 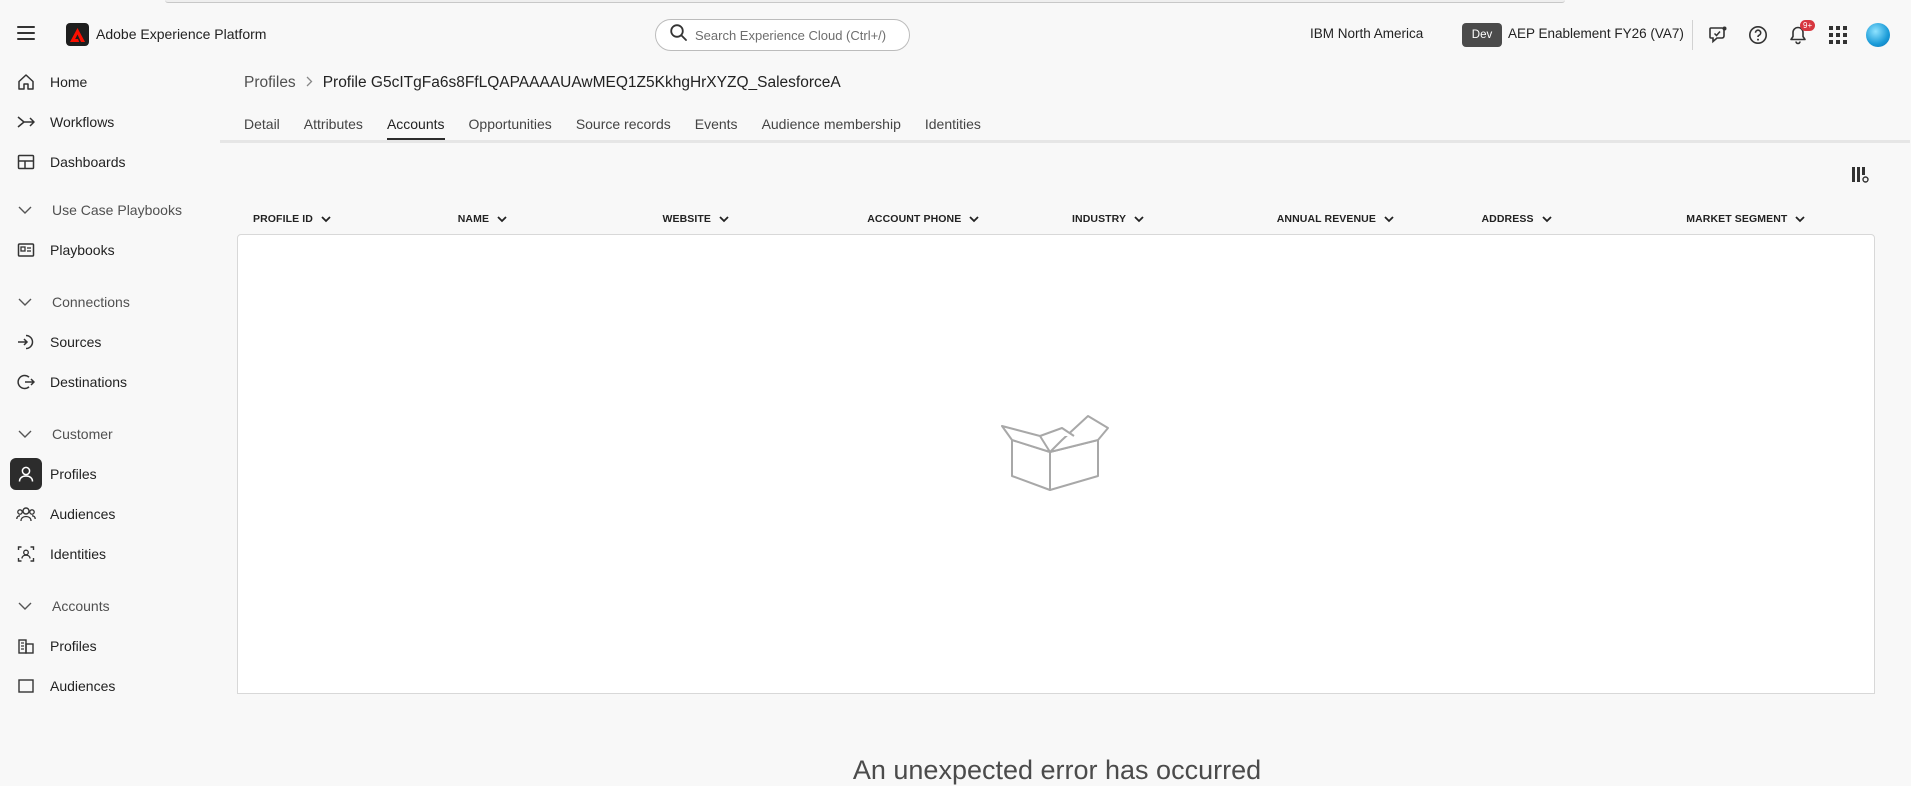 I want to click on sidebar-item-sources: Sources, so click(x=110, y=342).